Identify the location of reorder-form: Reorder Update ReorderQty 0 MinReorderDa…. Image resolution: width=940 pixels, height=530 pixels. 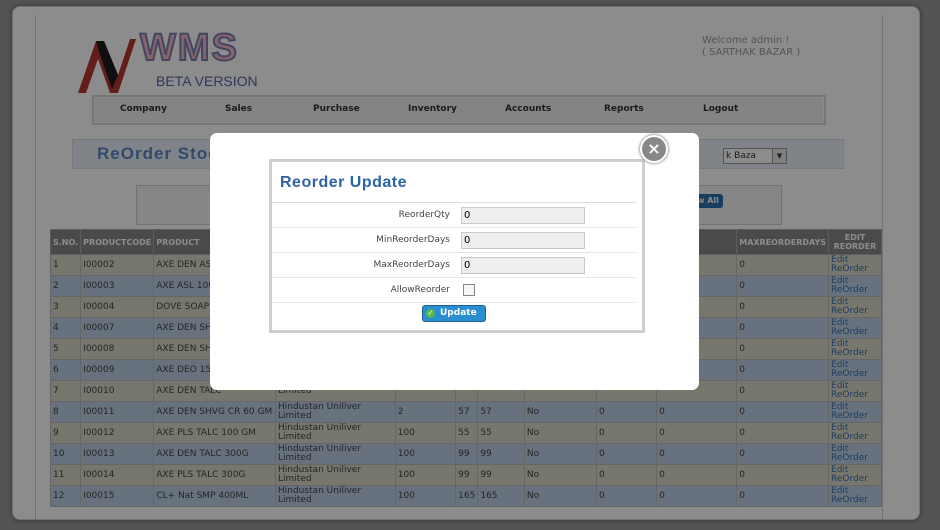
(457, 246).